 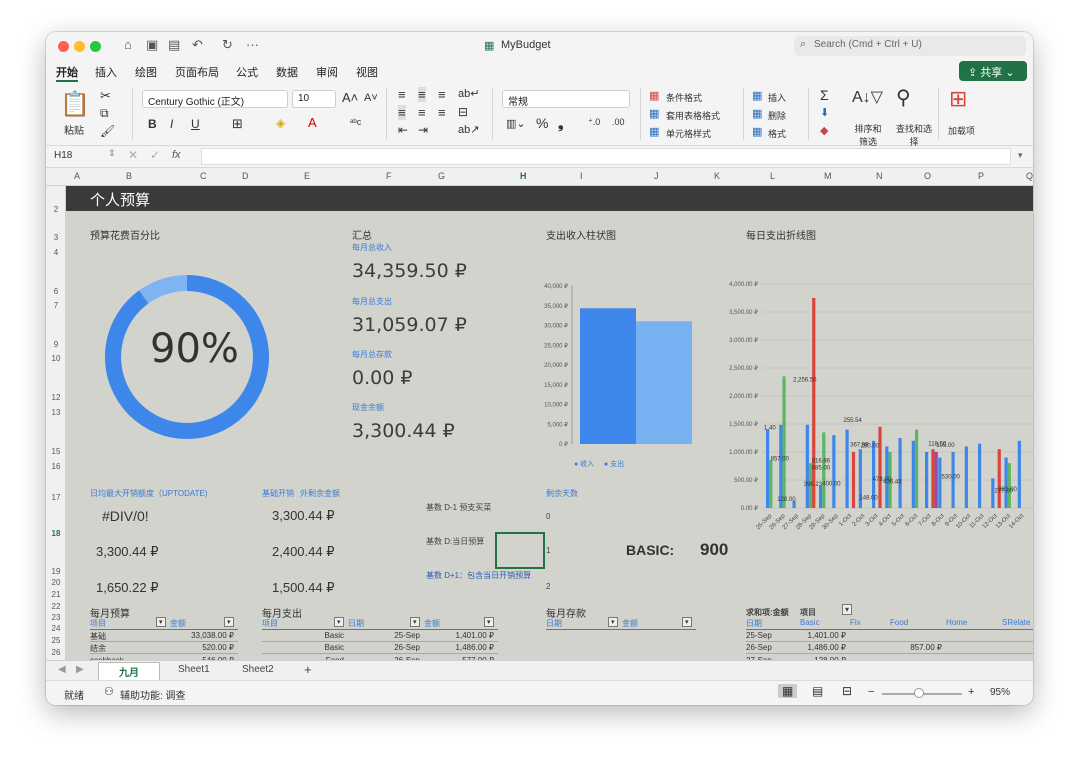 What do you see at coordinates (178, 623) in the screenshot?
I see `table-header-budget-1: 金额` at bounding box center [178, 623].